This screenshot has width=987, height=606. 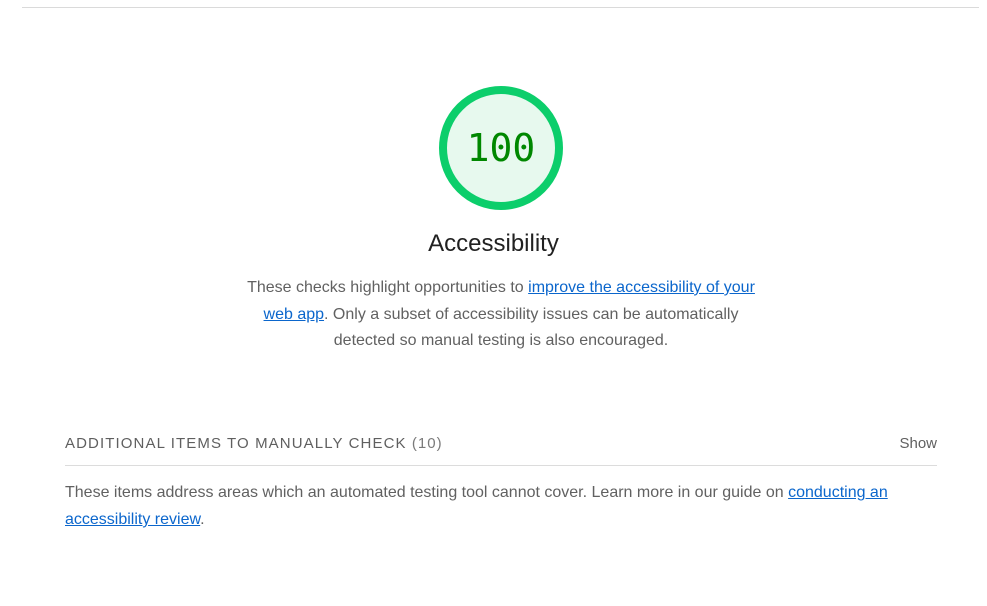 What do you see at coordinates (202, 519) in the screenshot?
I see `manual-checks-description-text-end: .` at bounding box center [202, 519].